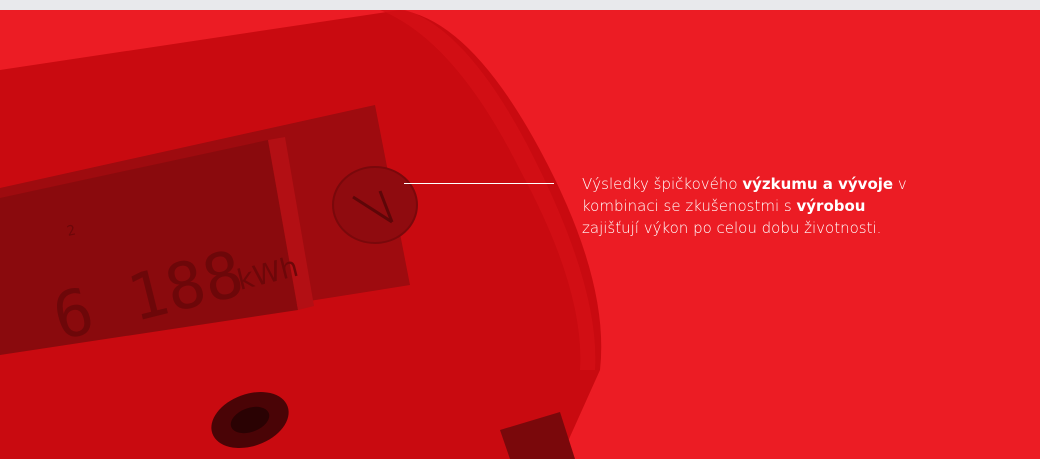 The height and width of the screenshot is (459, 1040). What do you see at coordinates (818, 184) in the screenshot?
I see `callout-highlight-research: výzkumu a vývoje` at bounding box center [818, 184].